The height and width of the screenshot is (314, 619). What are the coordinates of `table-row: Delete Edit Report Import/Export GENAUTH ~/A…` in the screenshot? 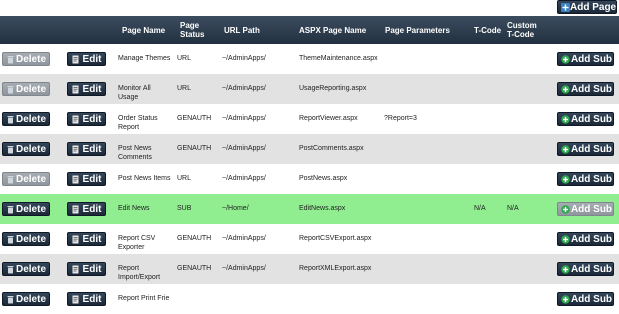 It's located at (309, 269).